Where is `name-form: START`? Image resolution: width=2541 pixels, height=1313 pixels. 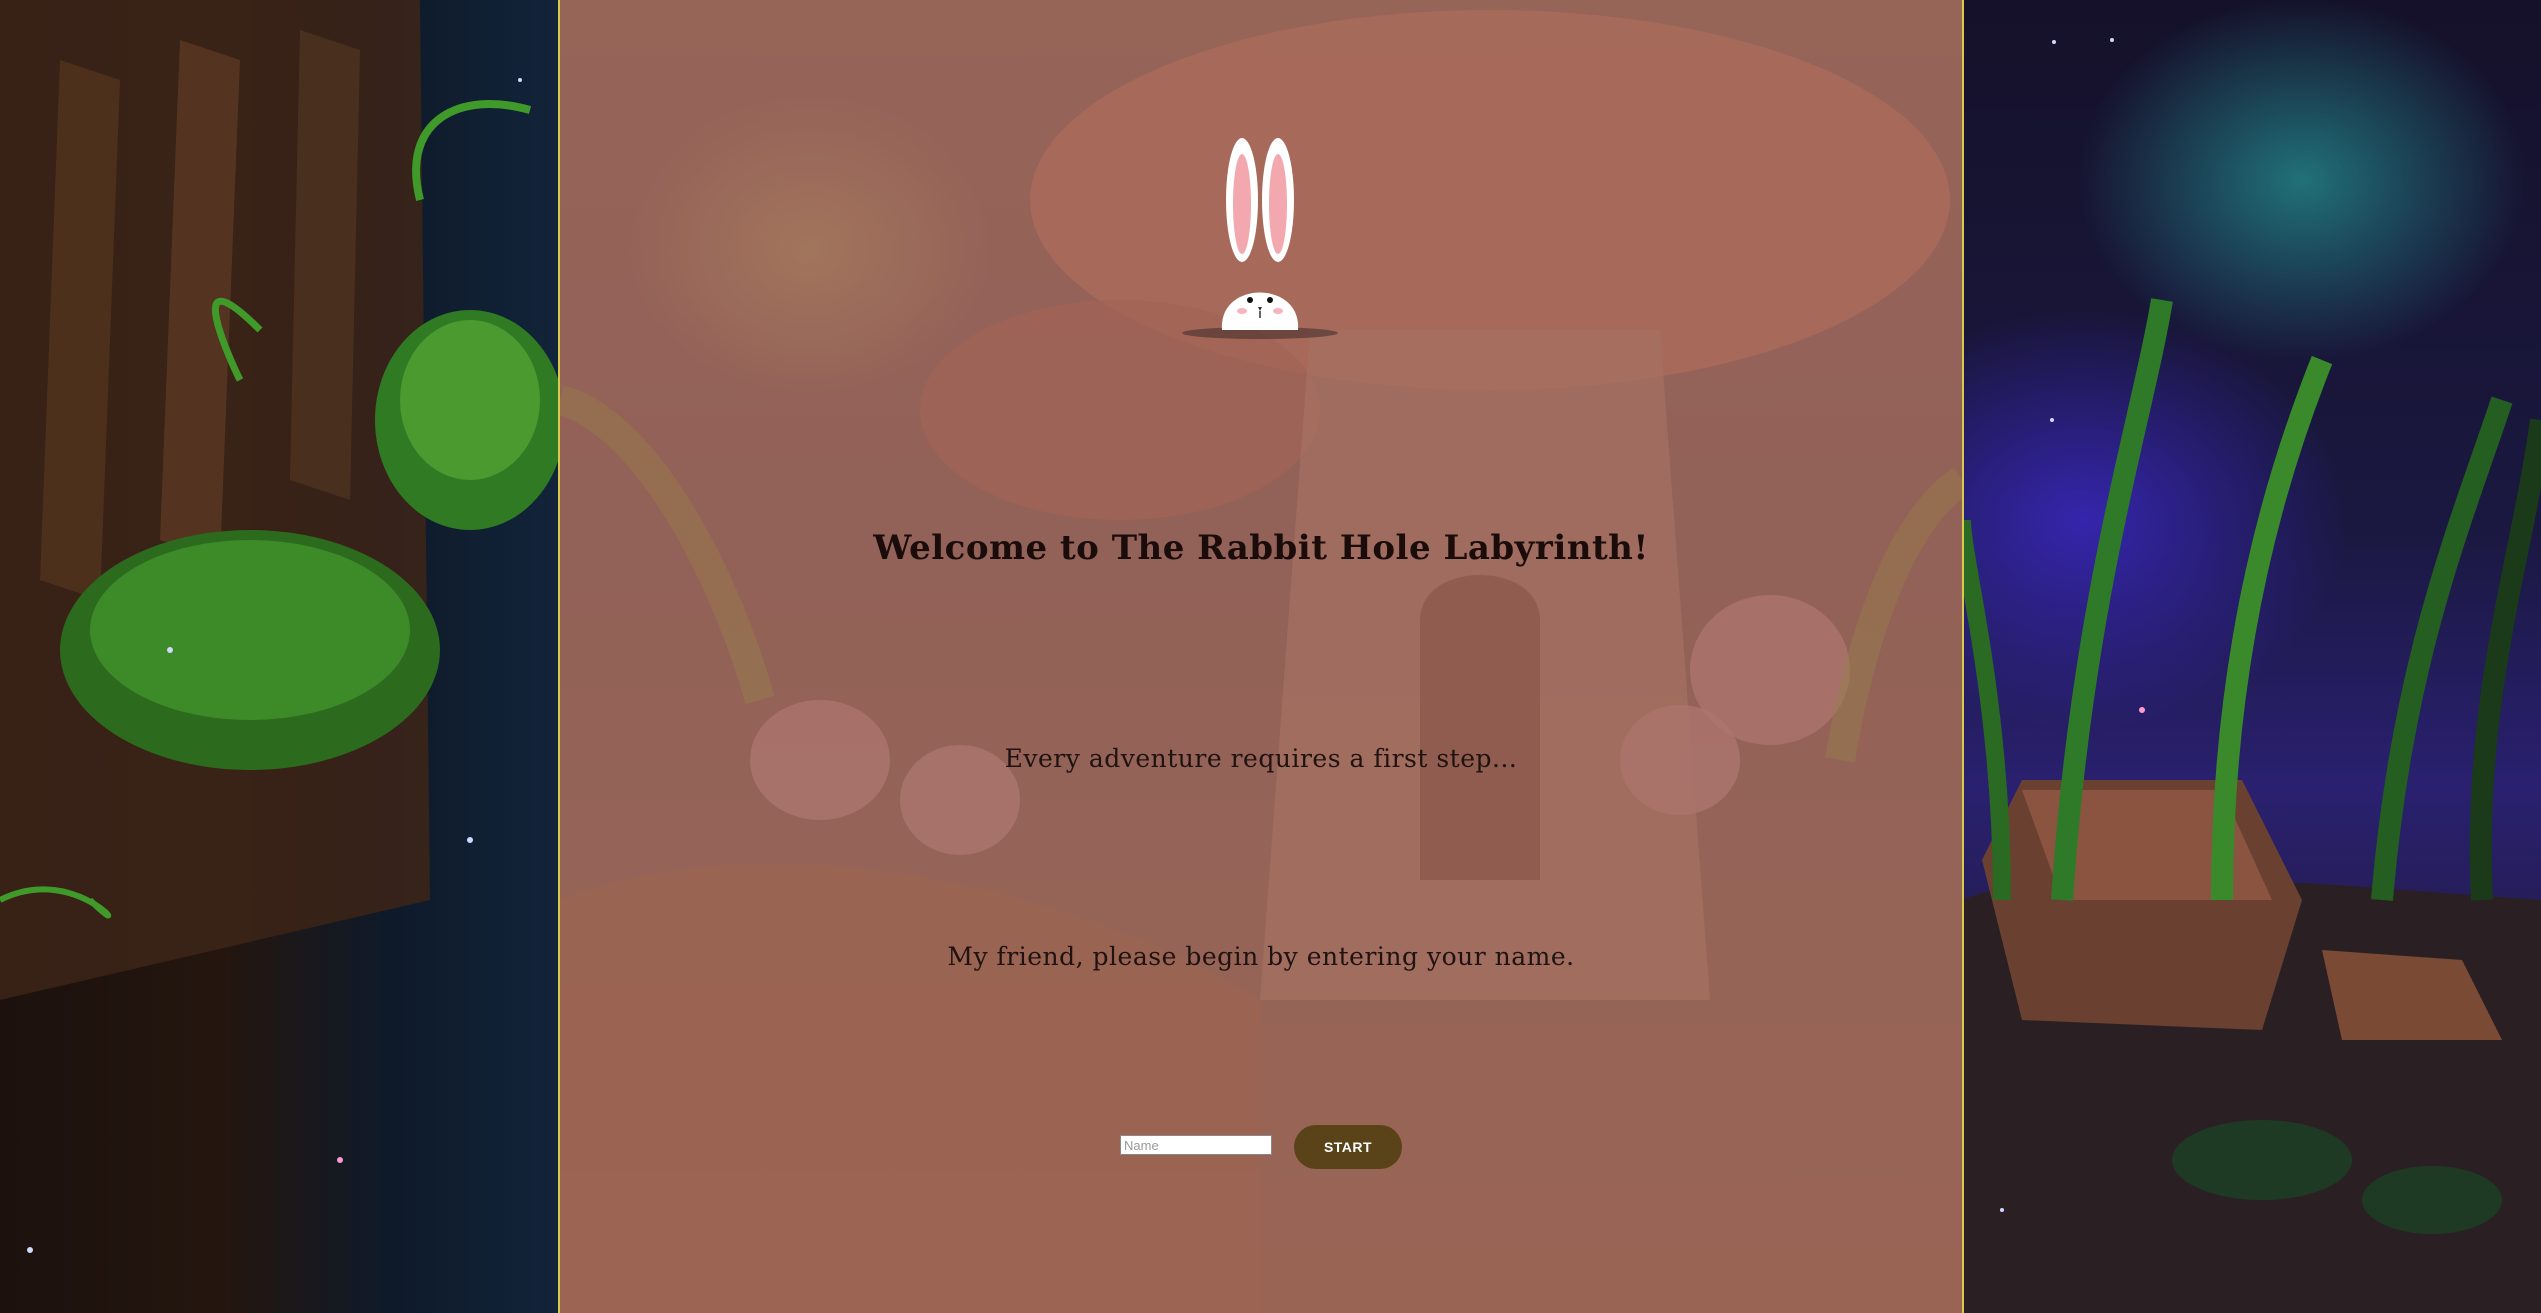 name-form: START is located at coordinates (1270, 1147).